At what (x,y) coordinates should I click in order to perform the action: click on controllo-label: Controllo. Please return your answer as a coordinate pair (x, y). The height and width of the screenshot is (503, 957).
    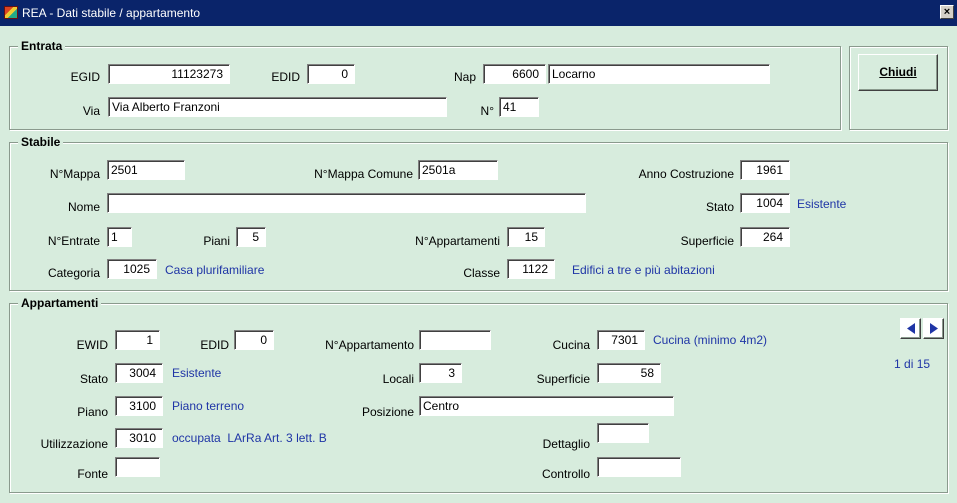
    Looking at the image, I should click on (565, 474).